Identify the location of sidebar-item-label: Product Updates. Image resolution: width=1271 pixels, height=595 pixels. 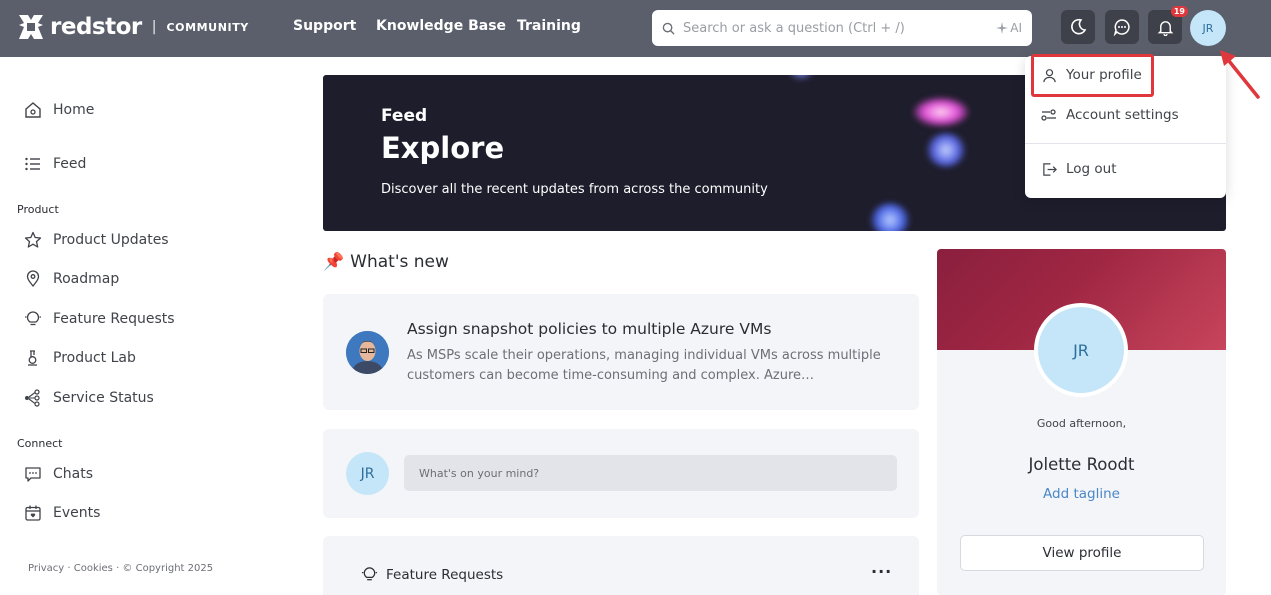
(111, 240).